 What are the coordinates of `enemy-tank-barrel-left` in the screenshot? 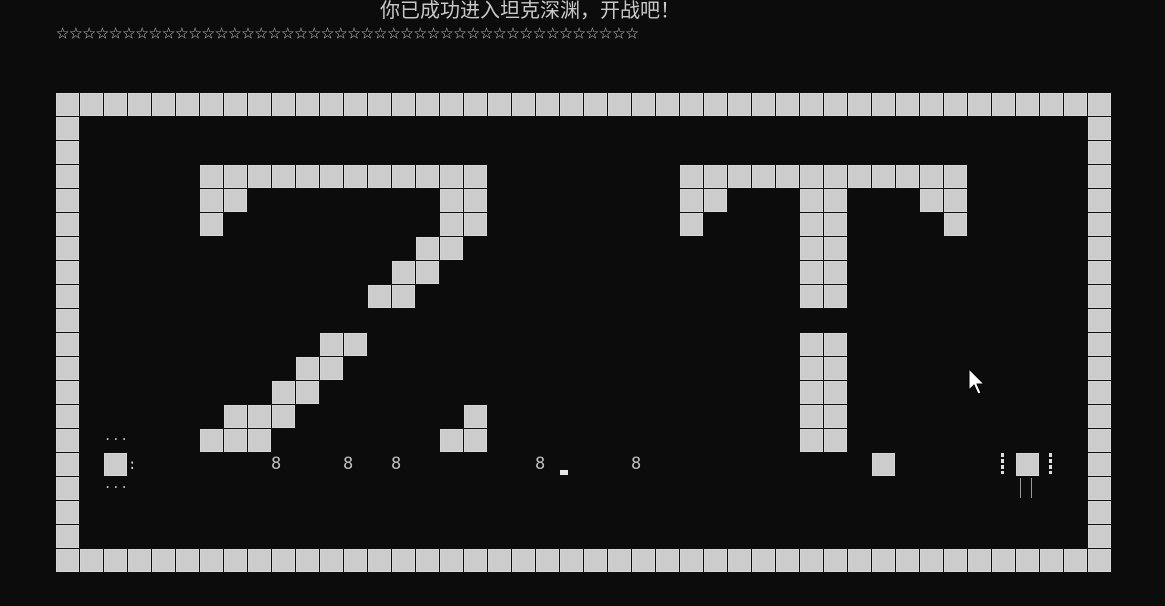 It's located at (1020, 488).